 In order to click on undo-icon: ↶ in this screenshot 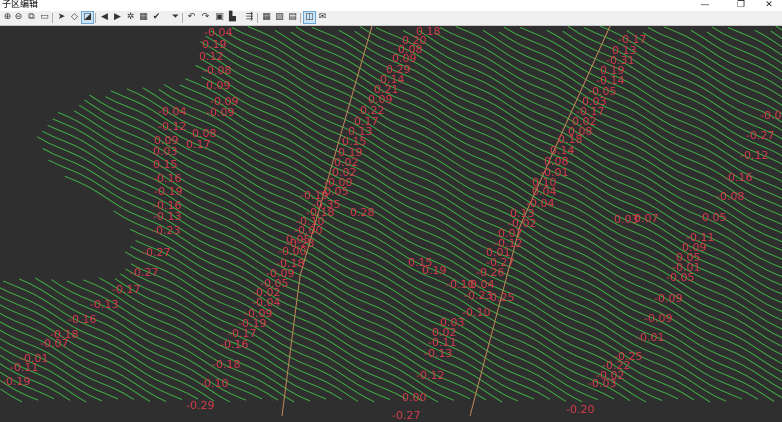, I will do `click(191, 17)`.